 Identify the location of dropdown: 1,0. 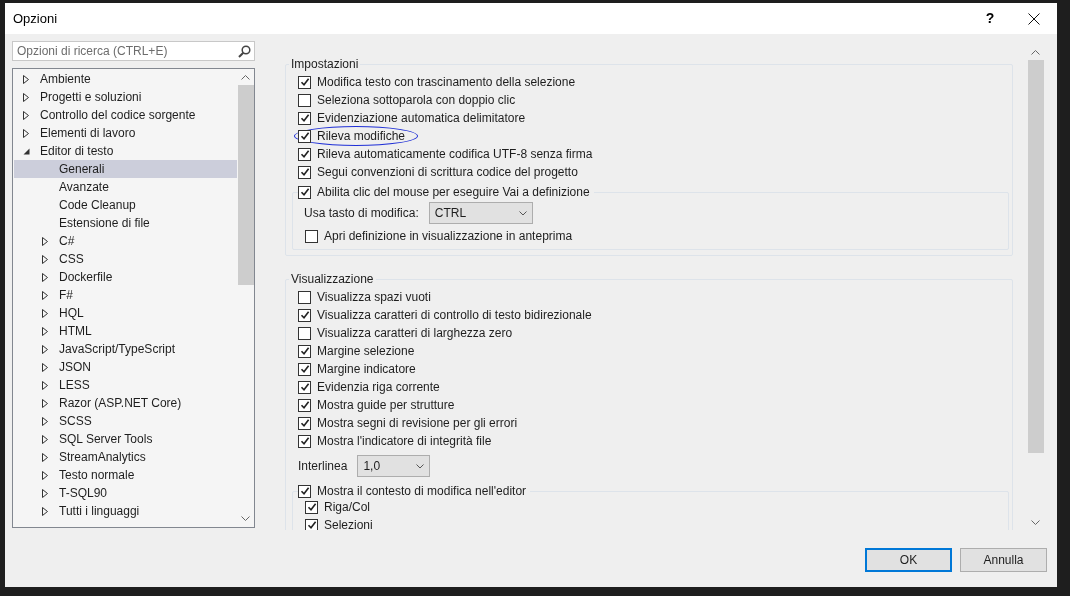
(394, 466).